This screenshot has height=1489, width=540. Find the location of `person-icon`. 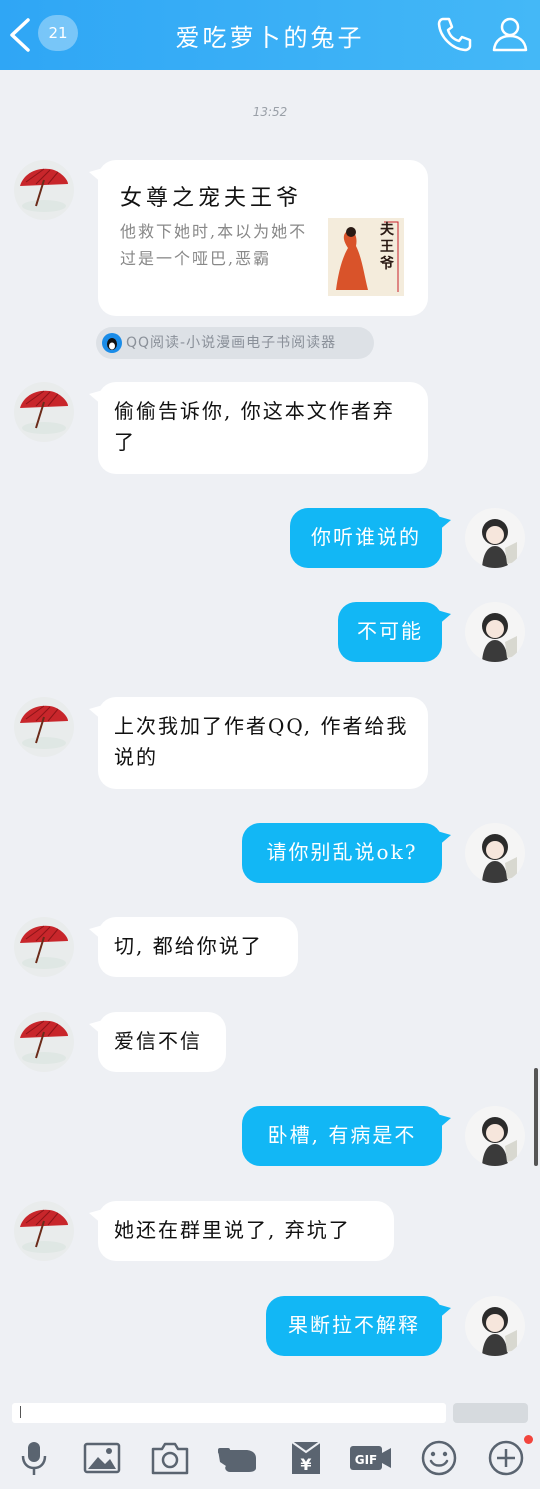

person-icon is located at coordinates (510, 34).